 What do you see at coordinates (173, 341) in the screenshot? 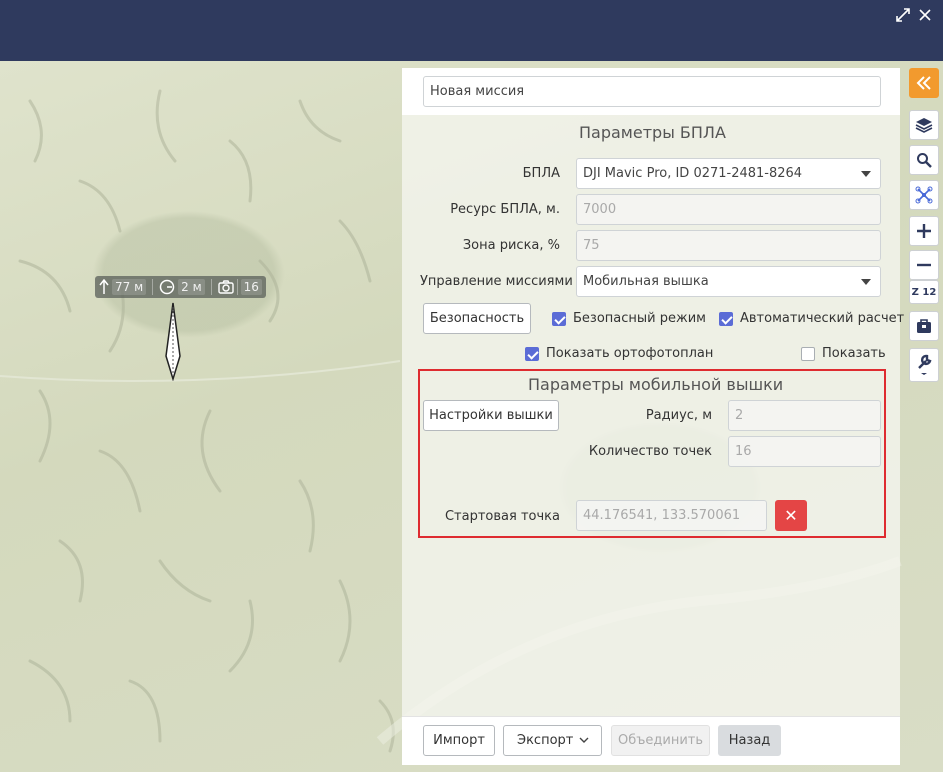
I see `drone-marker-icon` at bounding box center [173, 341].